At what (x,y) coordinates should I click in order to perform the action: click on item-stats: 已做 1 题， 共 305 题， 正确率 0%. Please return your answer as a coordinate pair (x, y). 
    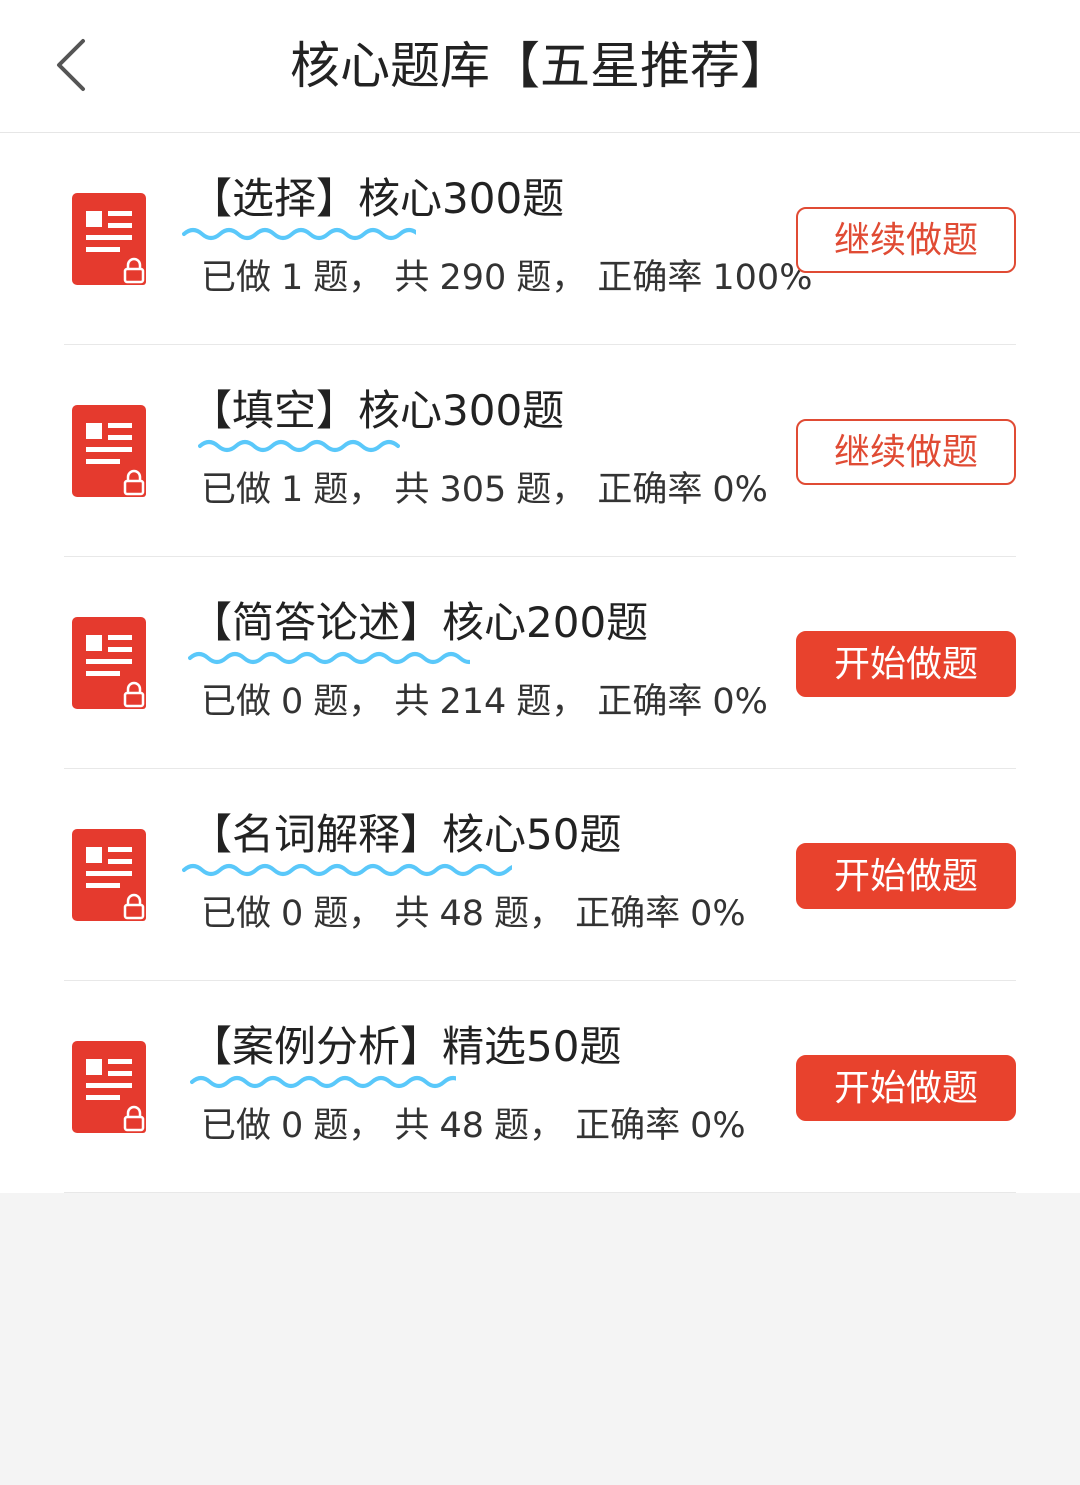
    Looking at the image, I should click on (484, 490).